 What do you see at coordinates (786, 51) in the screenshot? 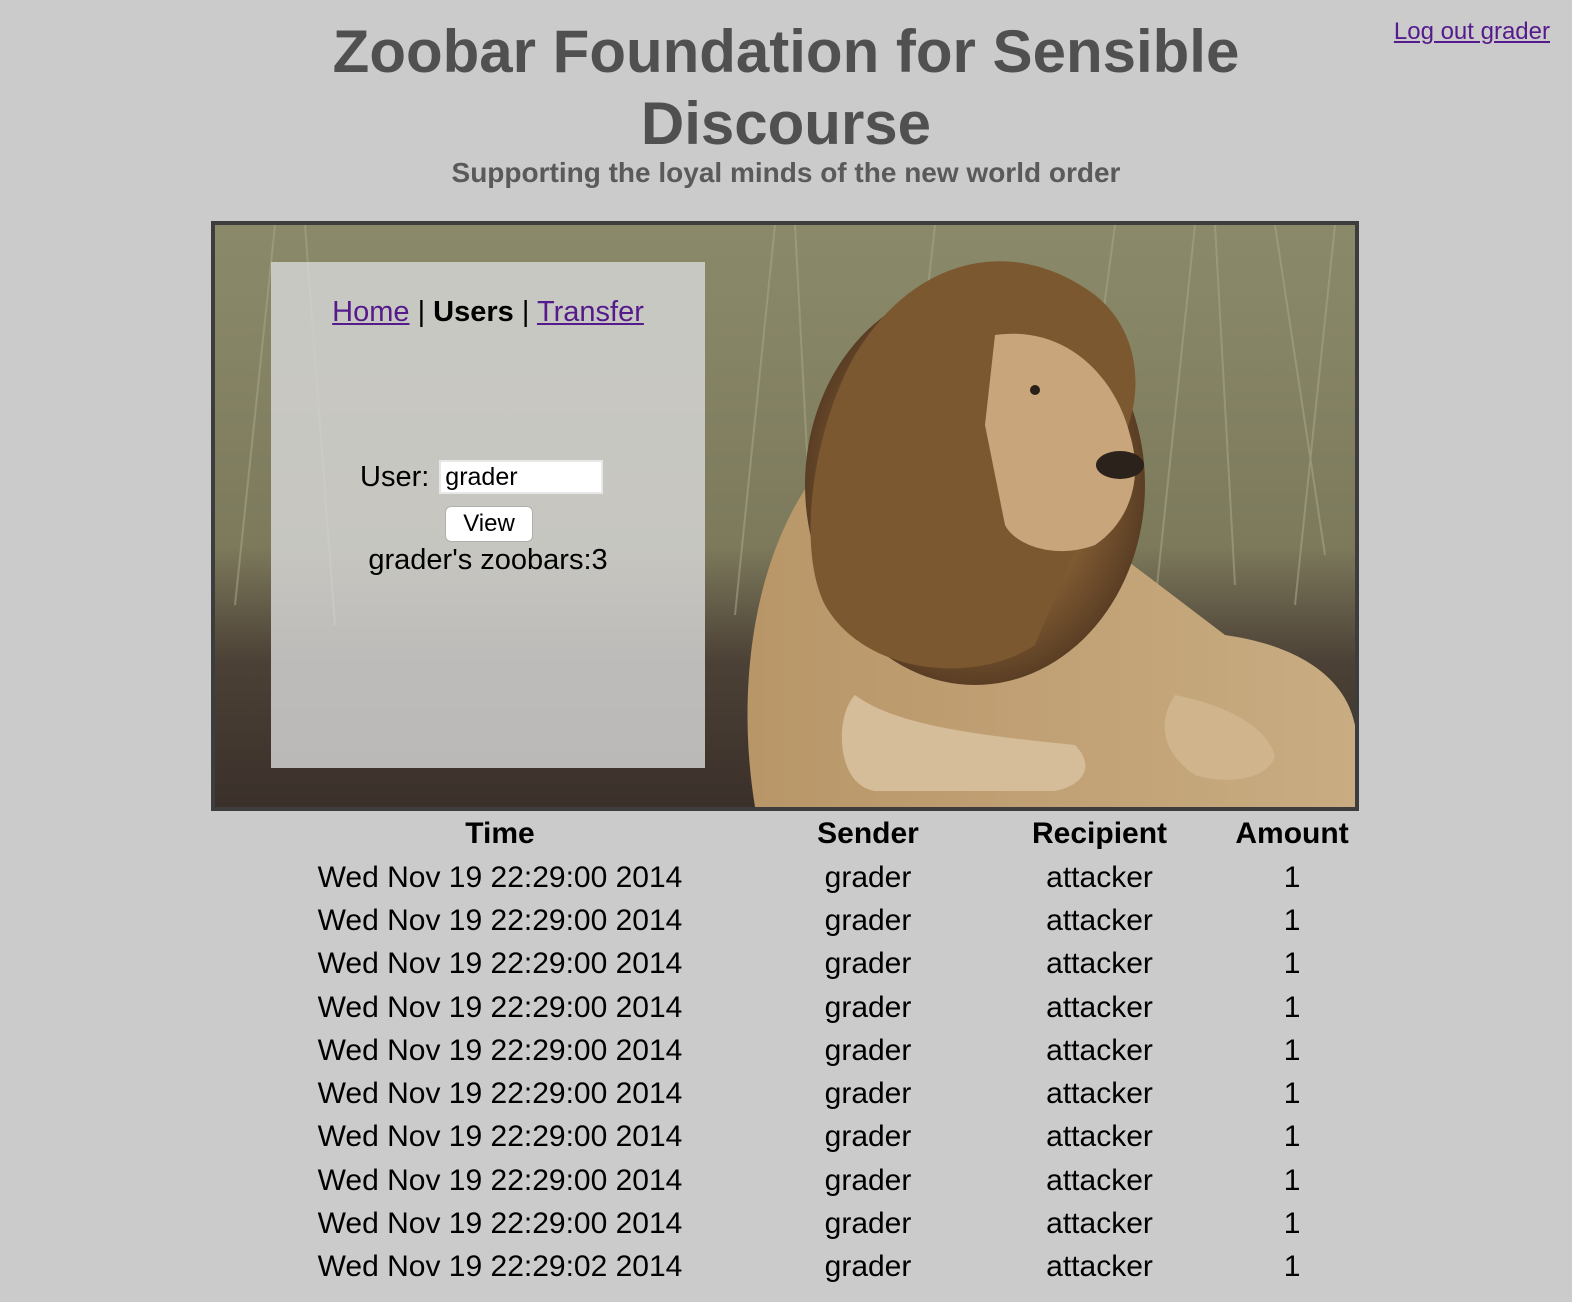
I see `site-title-line-1: Zoobar Foundation for Sensible` at bounding box center [786, 51].